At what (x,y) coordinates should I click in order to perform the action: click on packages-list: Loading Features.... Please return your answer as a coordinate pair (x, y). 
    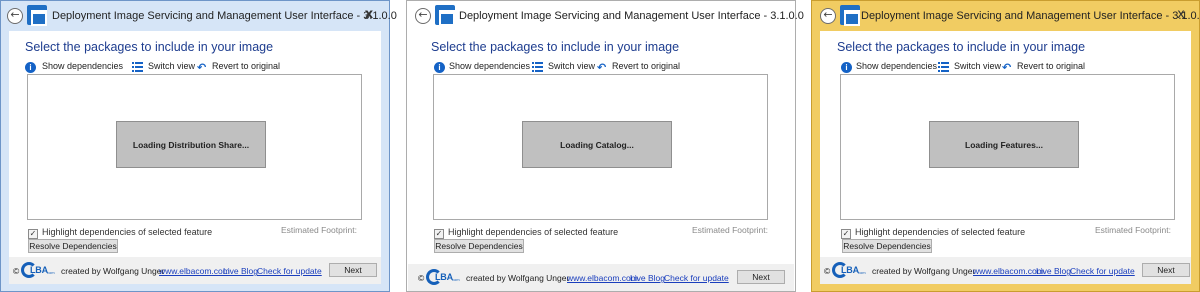
    Looking at the image, I should click on (1007, 147).